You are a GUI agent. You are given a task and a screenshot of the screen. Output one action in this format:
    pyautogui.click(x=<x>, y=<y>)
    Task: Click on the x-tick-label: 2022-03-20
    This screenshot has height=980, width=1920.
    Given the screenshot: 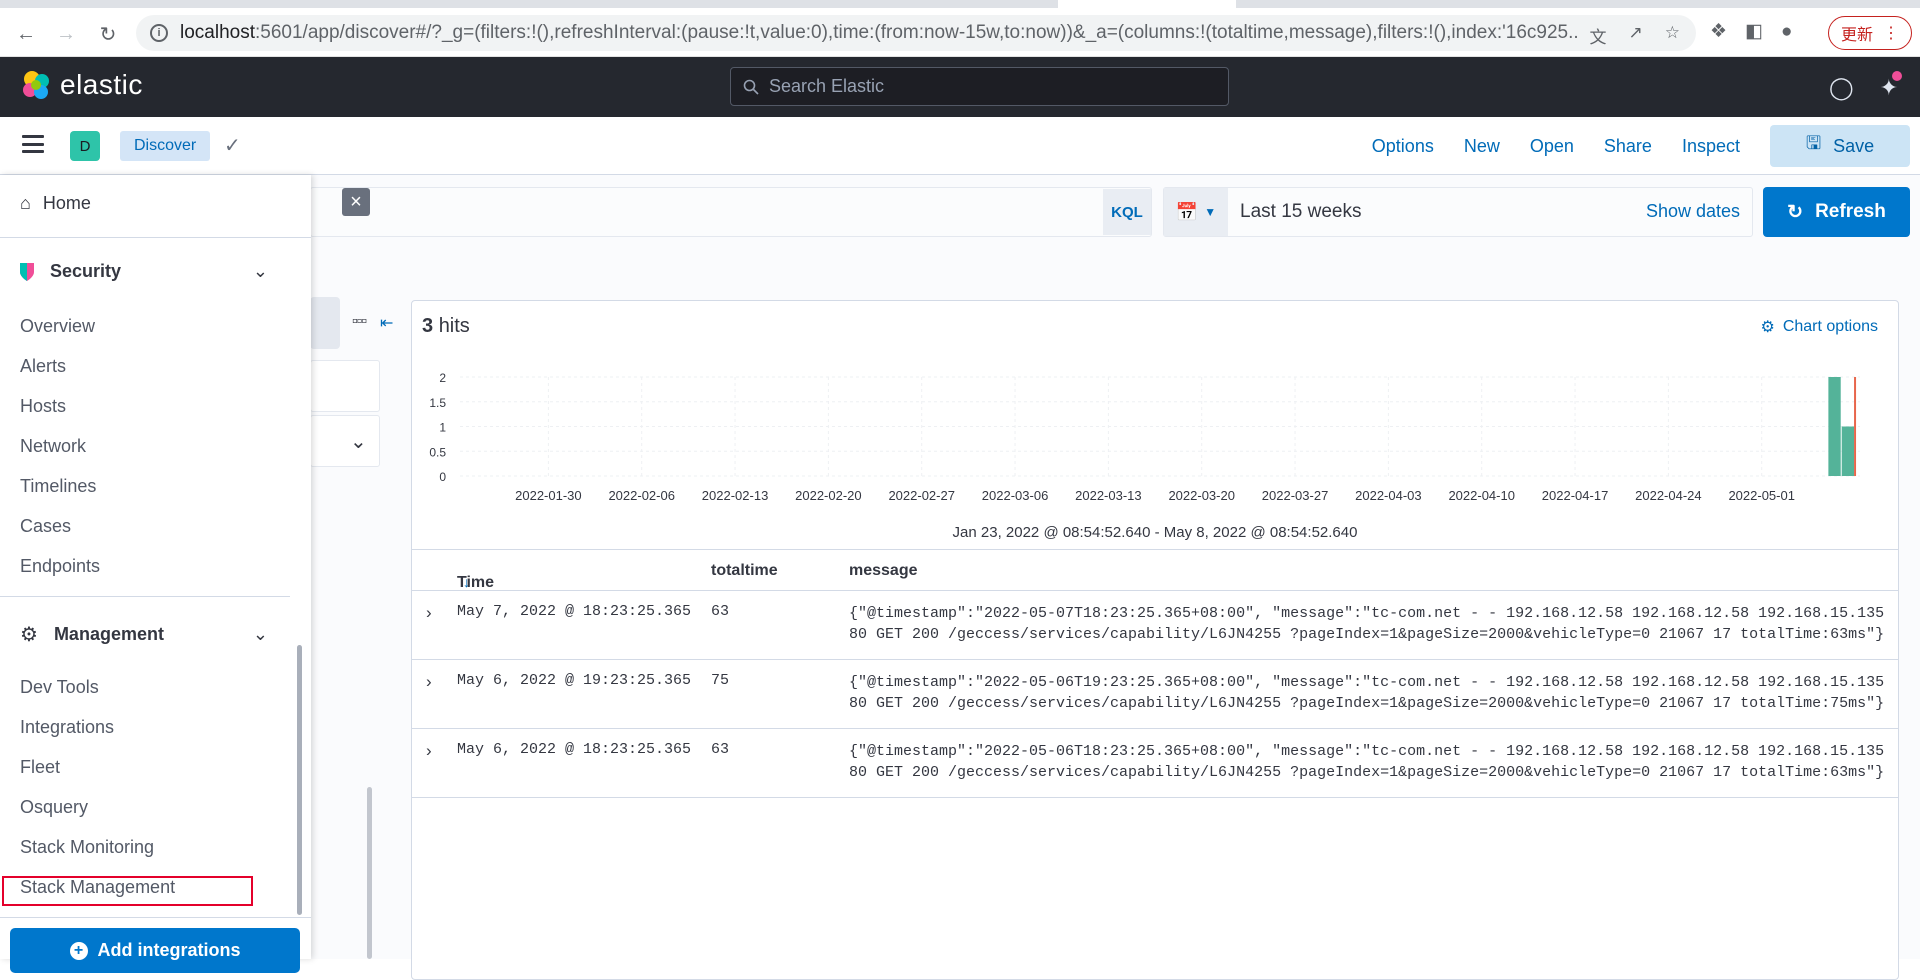 What is the action you would take?
    pyautogui.click(x=1201, y=495)
    